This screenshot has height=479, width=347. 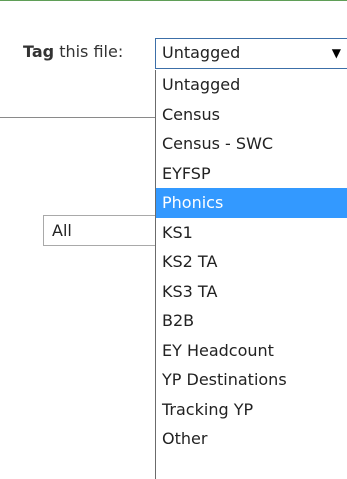 What do you see at coordinates (251, 262) in the screenshot?
I see `dropdown-option: KS2 TA` at bounding box center [251, 262].